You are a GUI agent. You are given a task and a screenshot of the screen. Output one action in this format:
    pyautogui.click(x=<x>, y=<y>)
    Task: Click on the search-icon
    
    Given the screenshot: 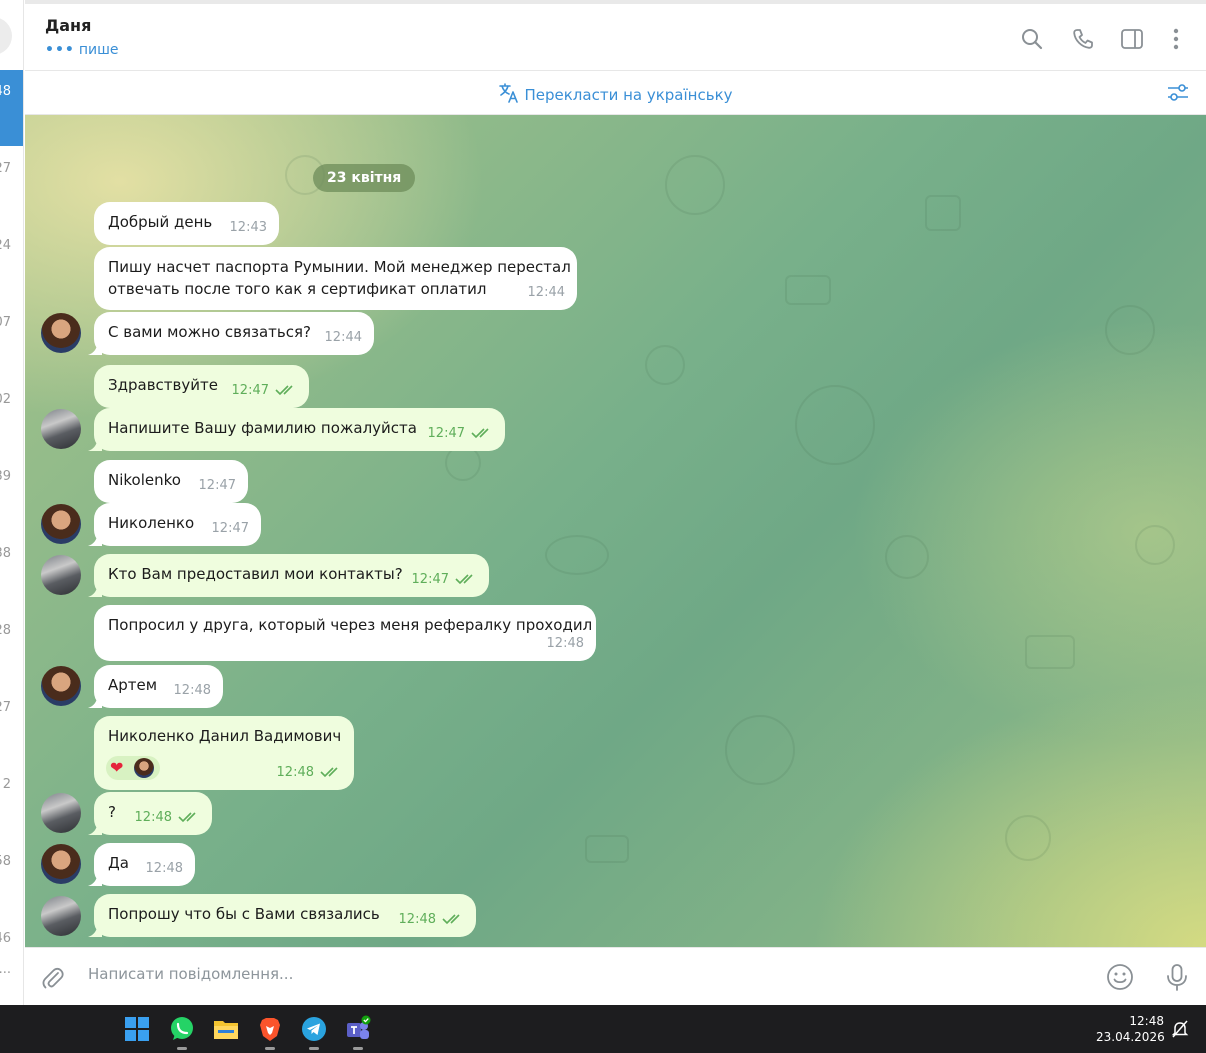 What is the action you would take?
    pyautogui.click(x=1032, y=39)
    